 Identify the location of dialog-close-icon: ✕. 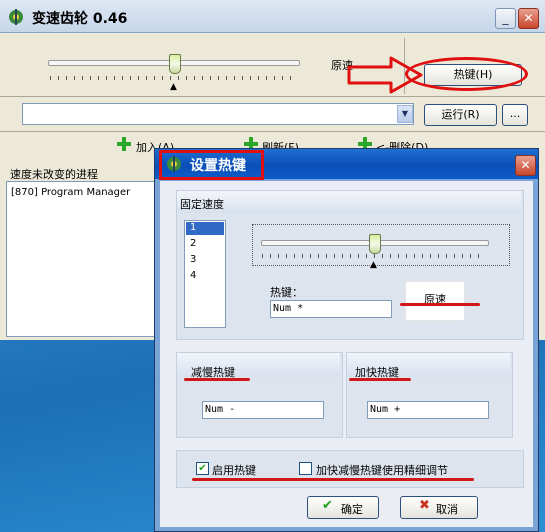
(525, 165).